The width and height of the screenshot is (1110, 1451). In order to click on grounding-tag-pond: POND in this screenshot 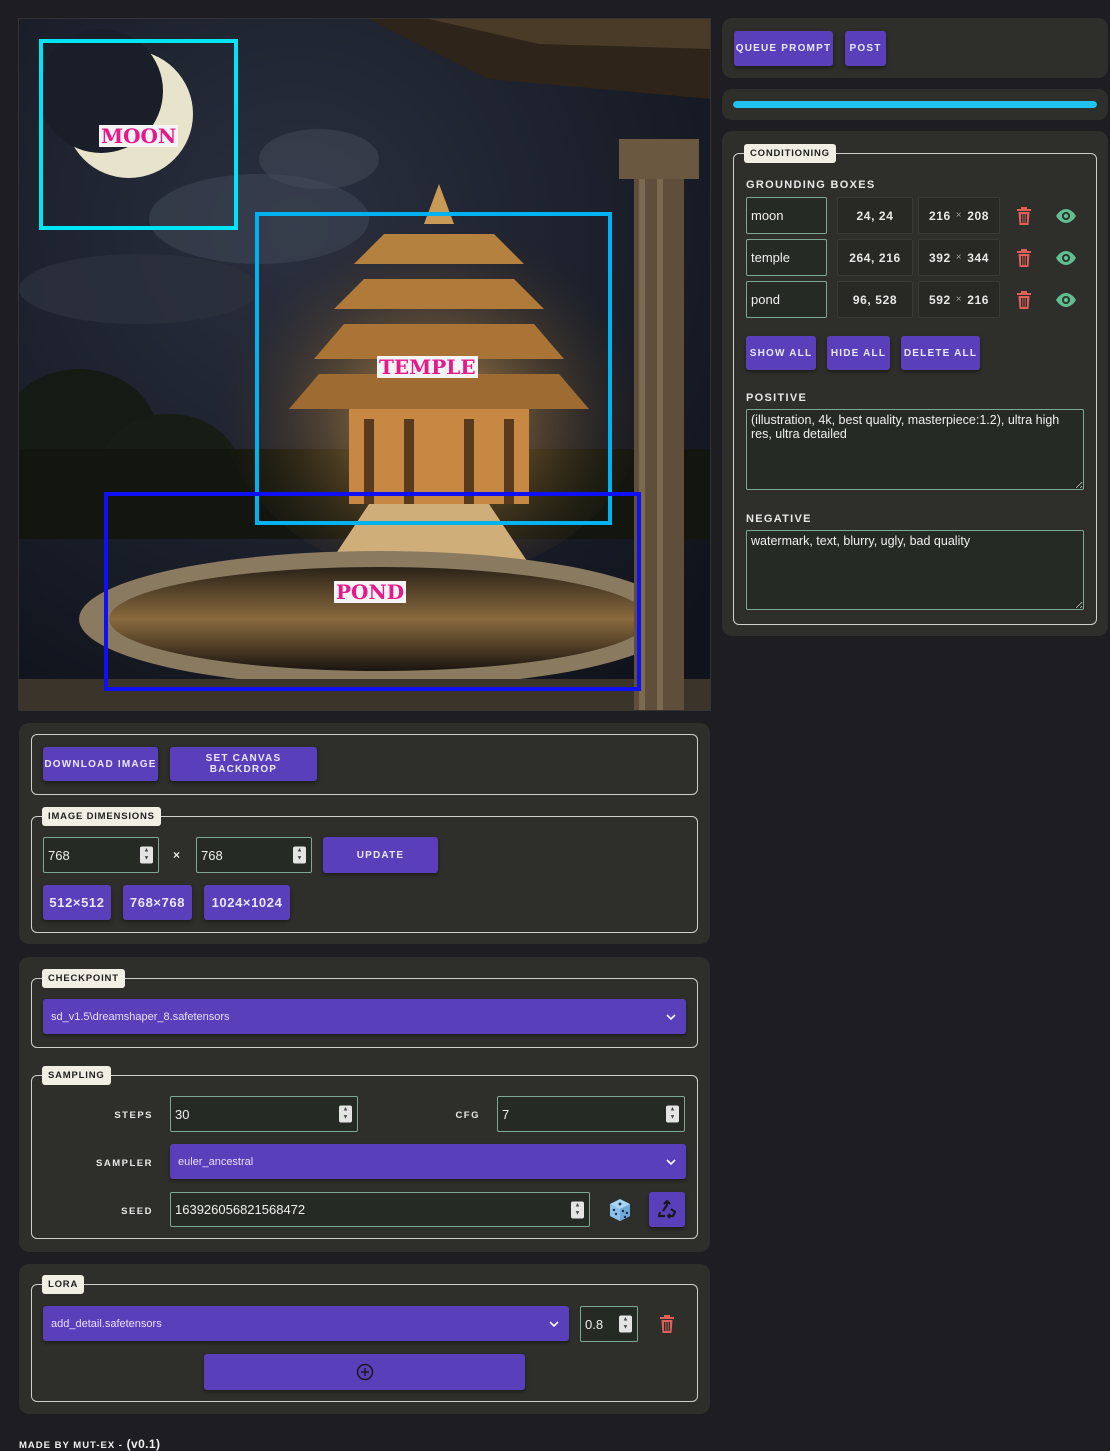, I will do `click(370, 592)`.